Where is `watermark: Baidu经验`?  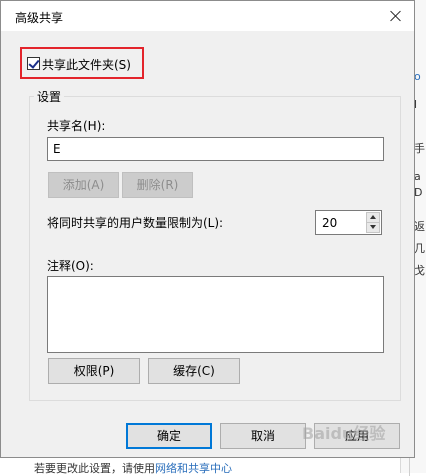 watermark: Baidu经验 is located at coordinates (344, 433).